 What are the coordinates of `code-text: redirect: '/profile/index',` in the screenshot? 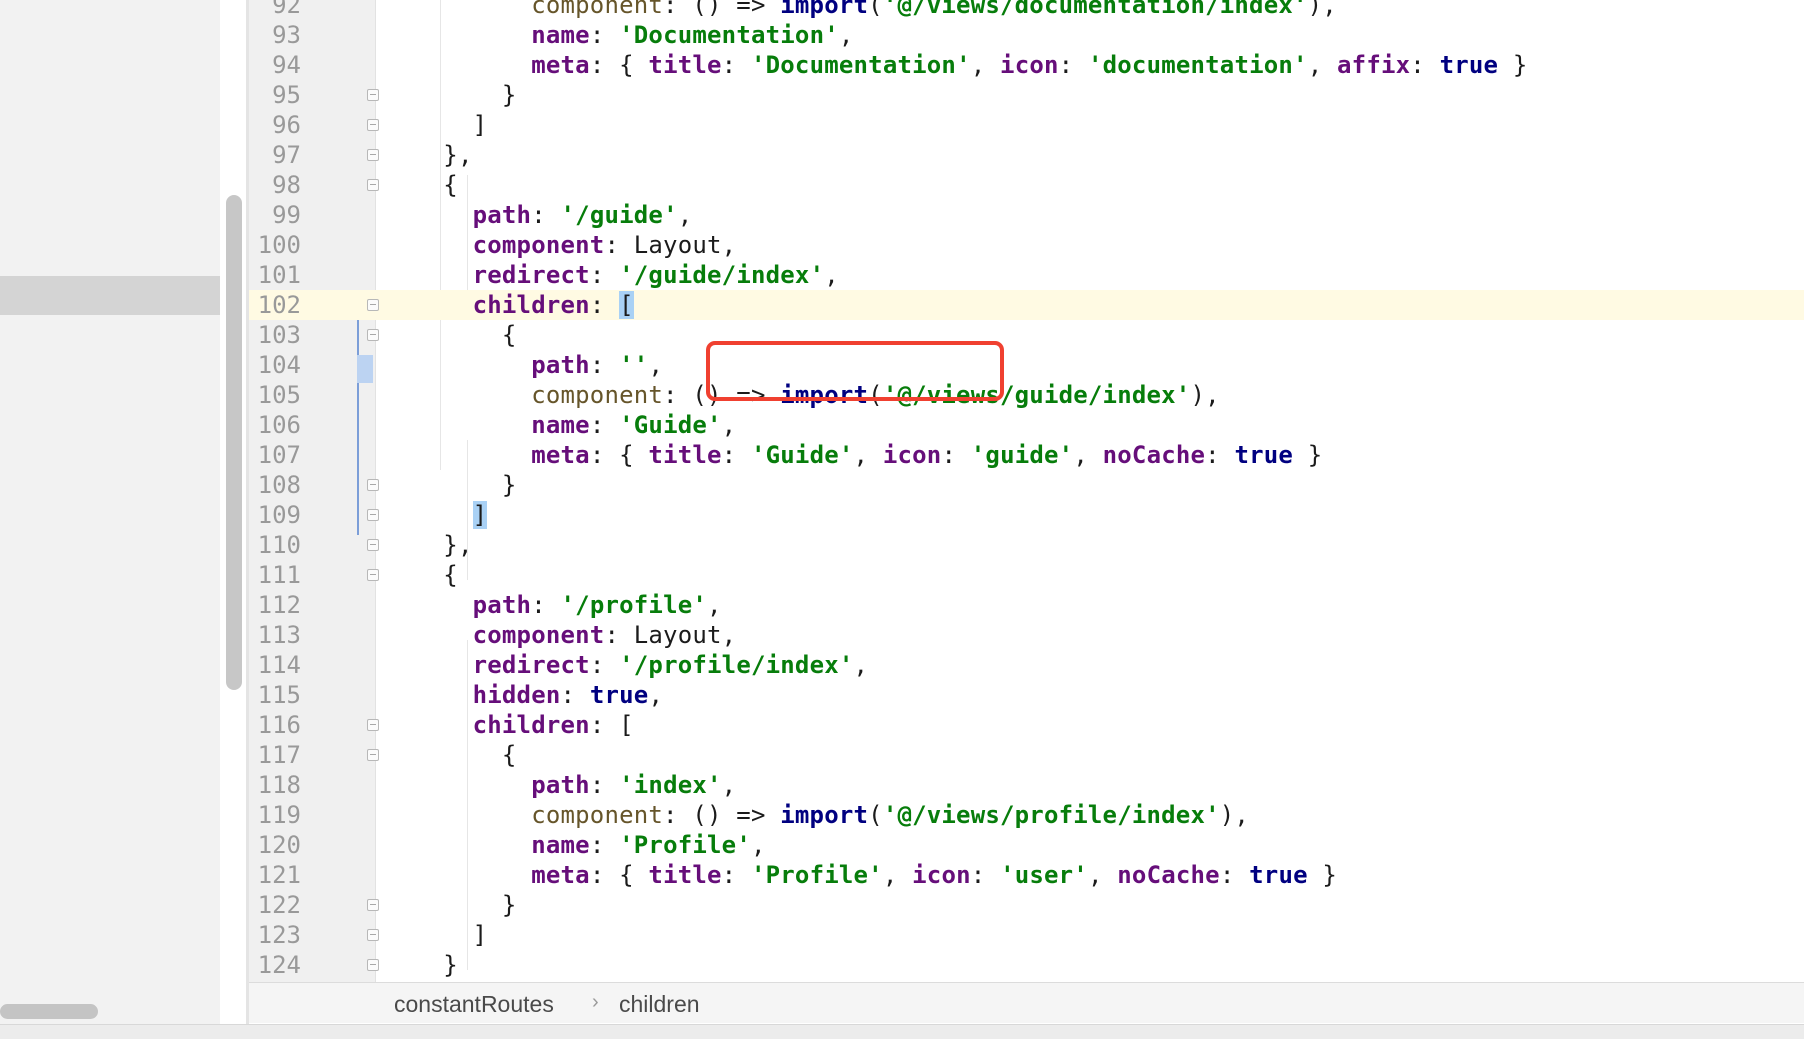 It's located at (641, 665).